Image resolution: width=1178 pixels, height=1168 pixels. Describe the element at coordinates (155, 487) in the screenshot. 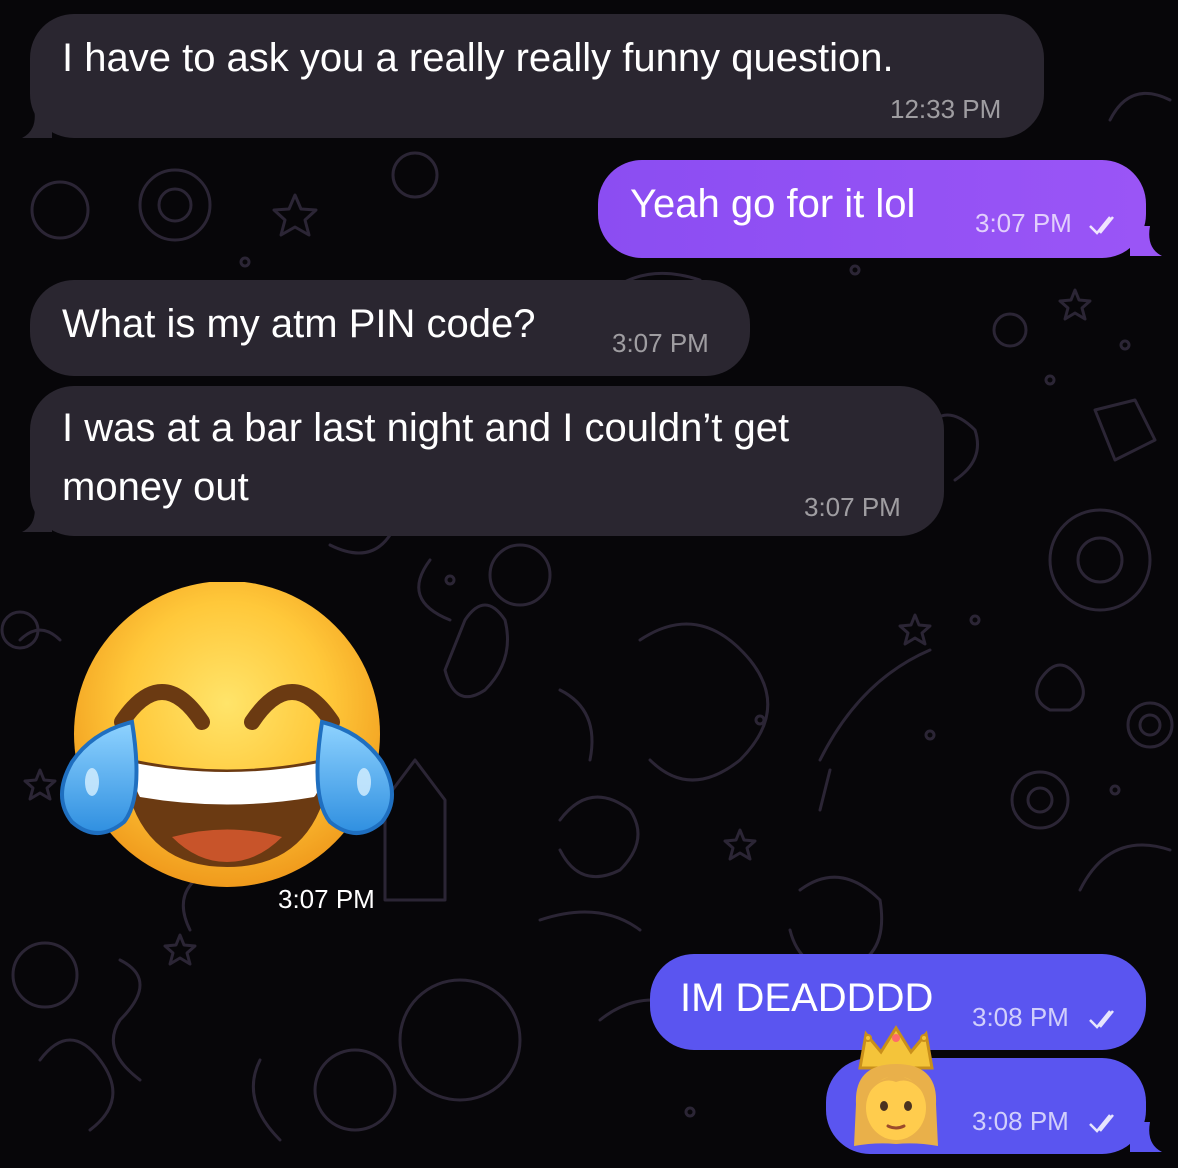

I see `message-text-line2: money out` at that location.